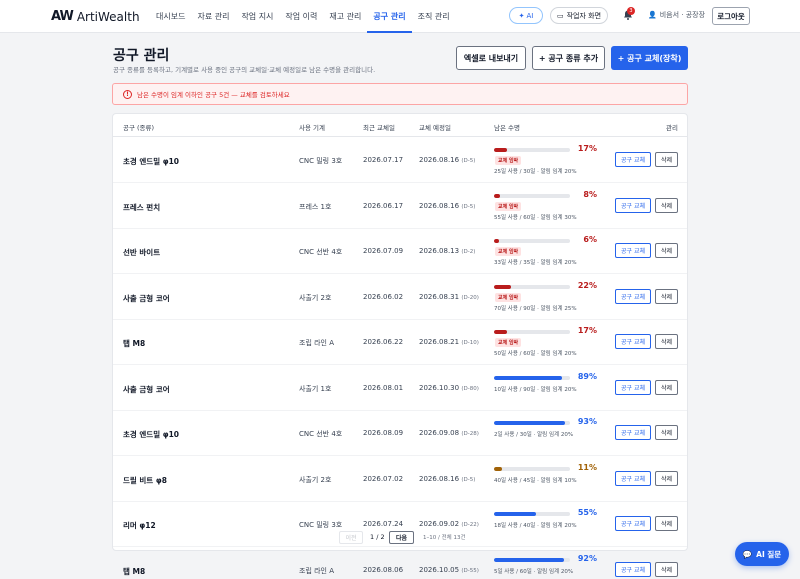  I want to click on tool-name: 프레스 펀치, so click(142, 207).